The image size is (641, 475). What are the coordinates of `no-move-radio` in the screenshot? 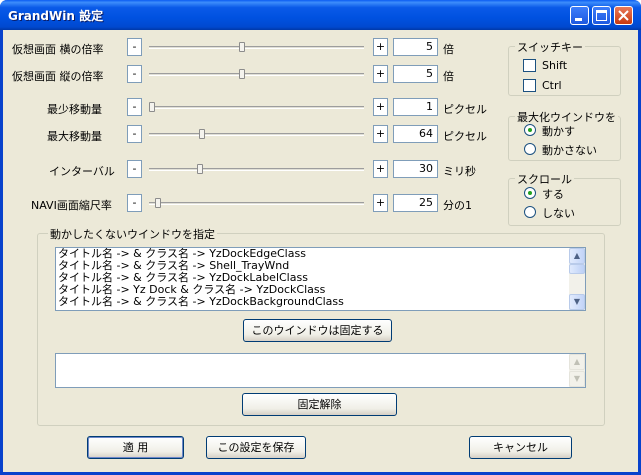 It's located at (530, 149).